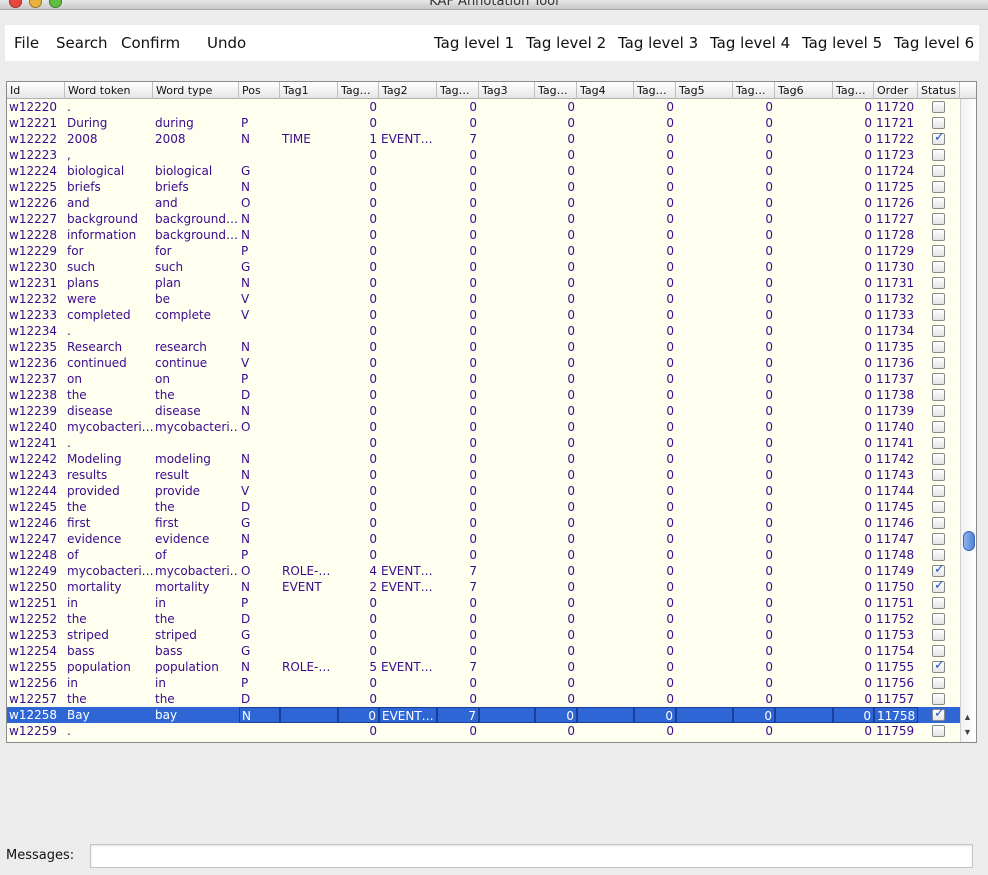 This screenshot has width=988, height=875. Describe the element at coordinates (483, 331) in the screenshot. I see `table-row: w12234. 0 0 0 0 0 0 11734` at that location.